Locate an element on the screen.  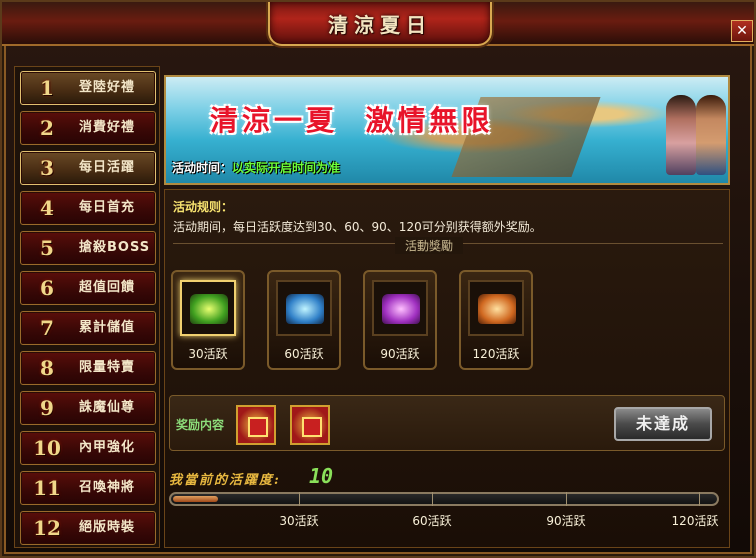
sidebar-item-1: 1 登陸好禮 is located at coordinates (88, 88).